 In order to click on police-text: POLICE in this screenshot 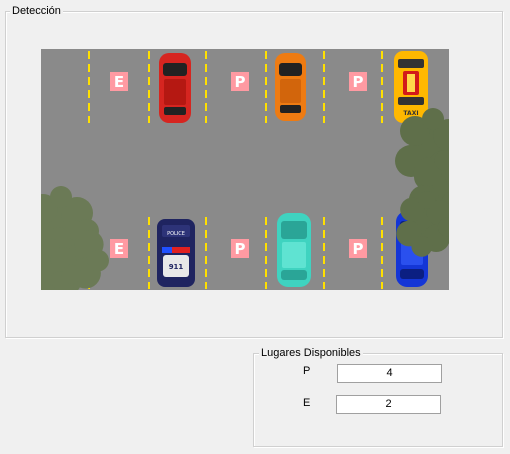, I will do `click(176, 234)`.